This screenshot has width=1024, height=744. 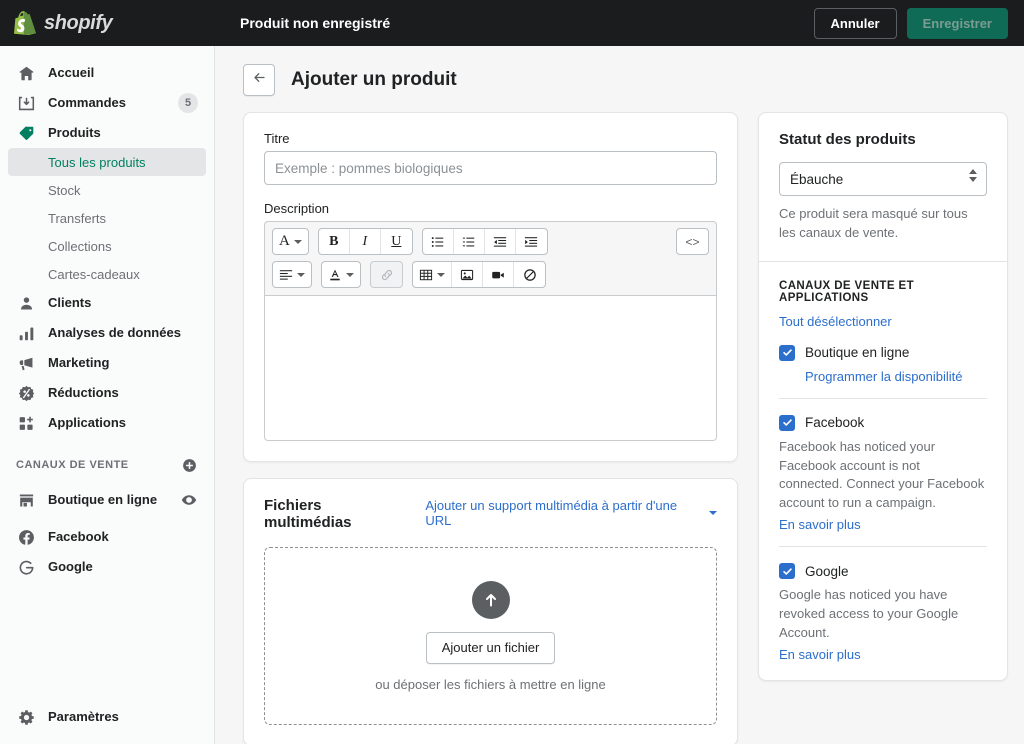 I want to click on checkbox-google, so click(x=787, y=571).